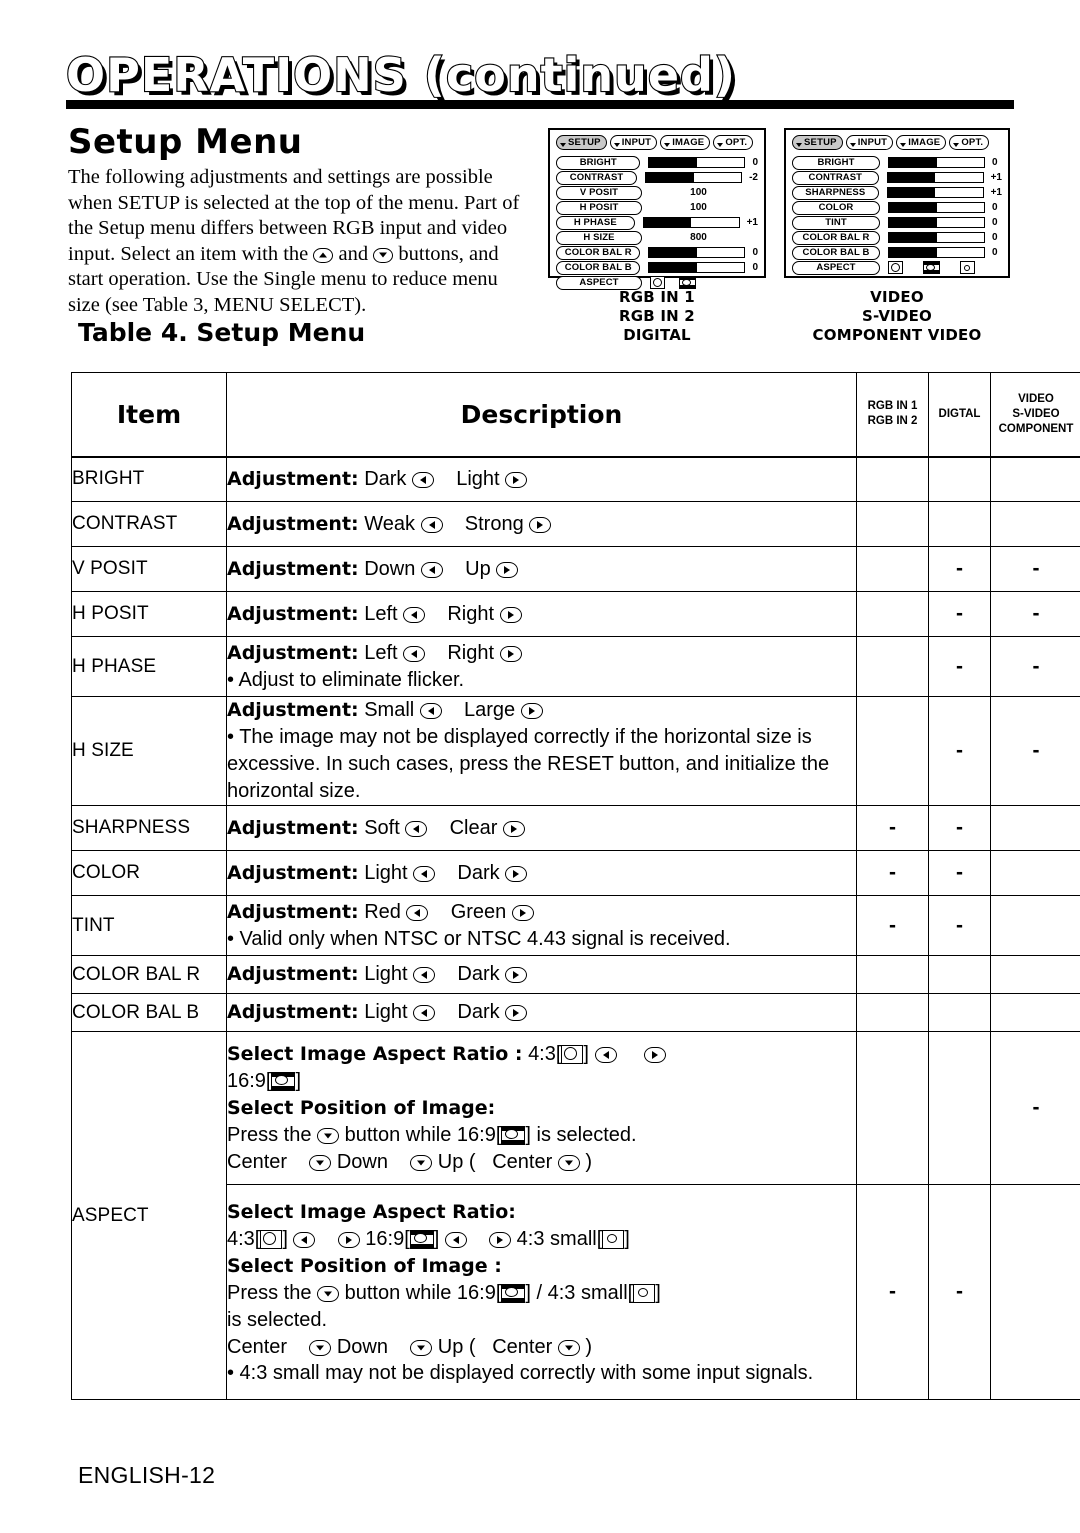  What do you see at coordinates (471, 652) in the screenshot?
I see `option-high: Right` at bounding box center [471, 652].